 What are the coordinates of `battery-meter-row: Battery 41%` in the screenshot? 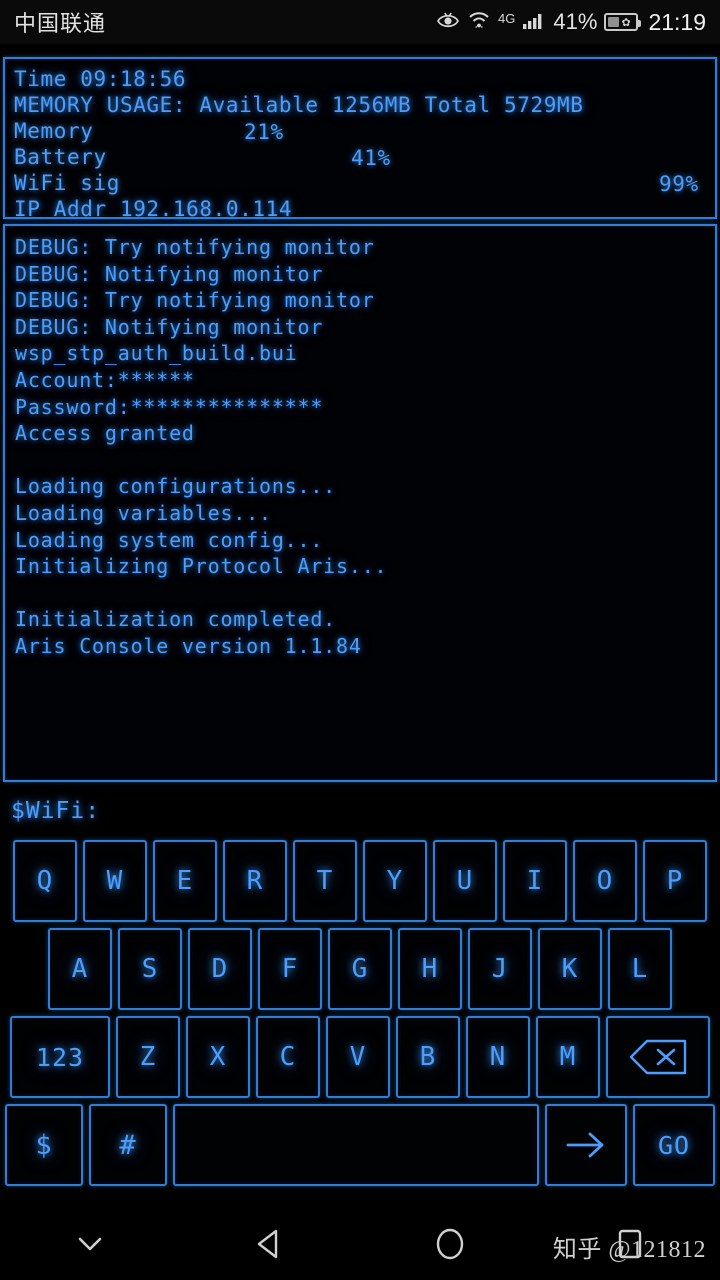 It's located at (360, 157).